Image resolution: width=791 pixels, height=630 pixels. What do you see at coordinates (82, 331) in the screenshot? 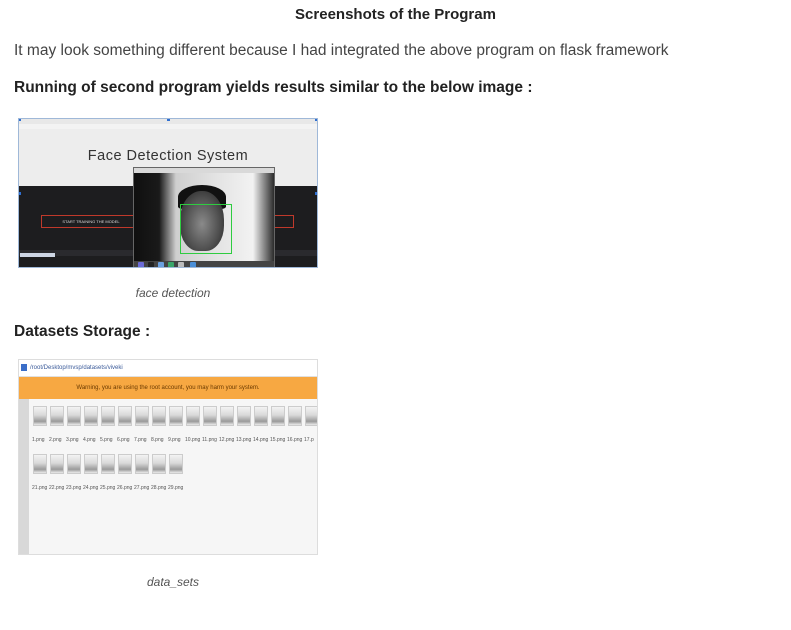
I see `section-heading-datasets: Datasets Storage :` at bounding box center [82, 331].